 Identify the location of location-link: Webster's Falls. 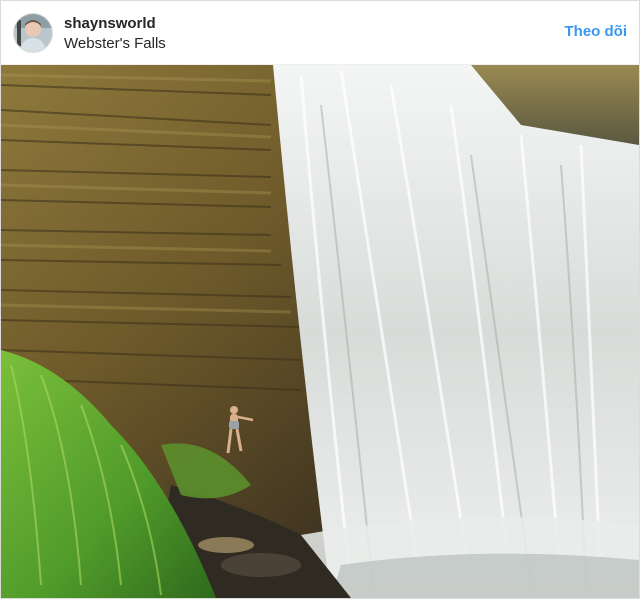
(115, 43).